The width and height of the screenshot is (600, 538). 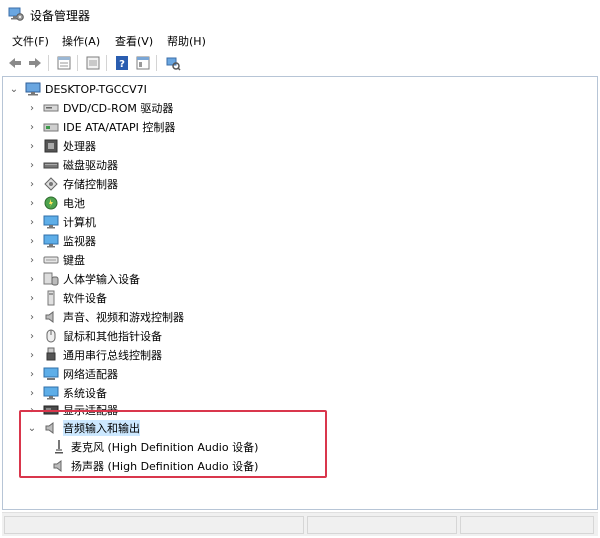 I want to click on tree-item-label: 处理器, so click(x=79, y=146).